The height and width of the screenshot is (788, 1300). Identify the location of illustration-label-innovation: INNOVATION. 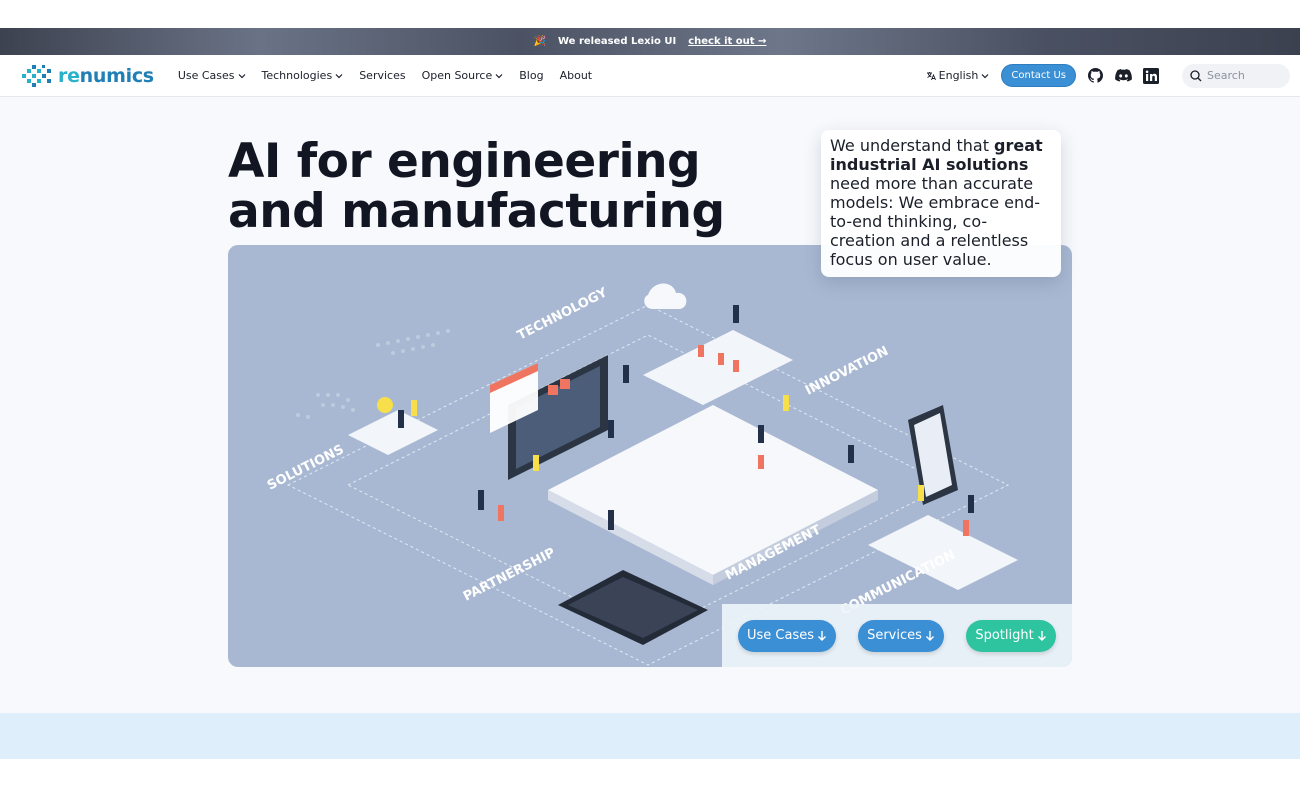
(847, 371).